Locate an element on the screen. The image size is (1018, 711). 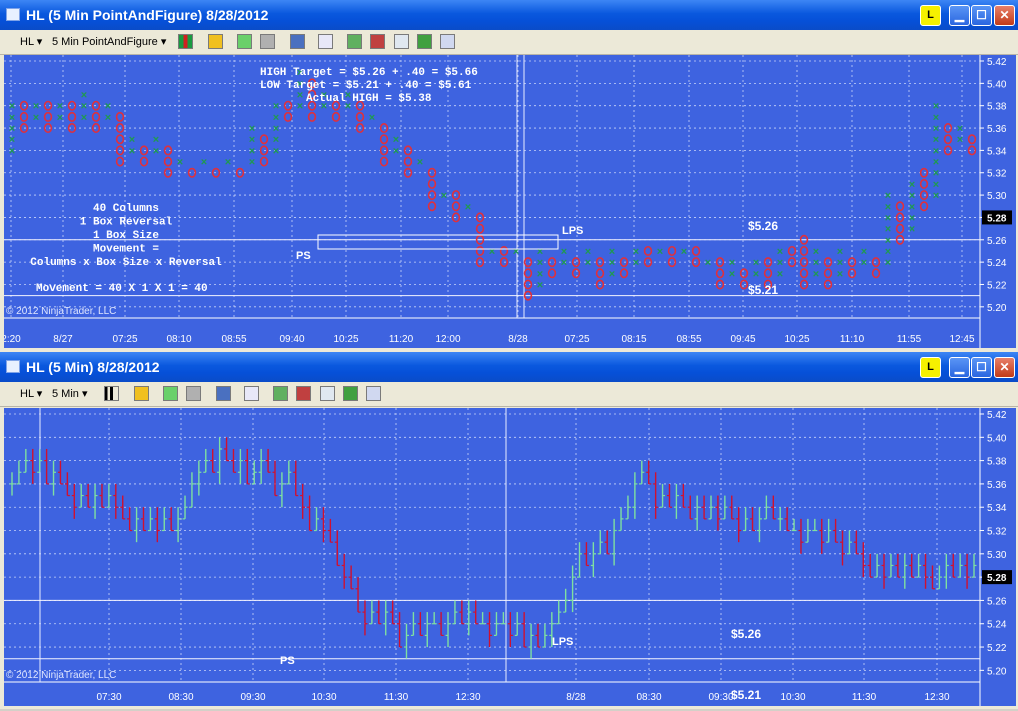
price-tick-label: 5.20 is located at coordinates (997, 671).